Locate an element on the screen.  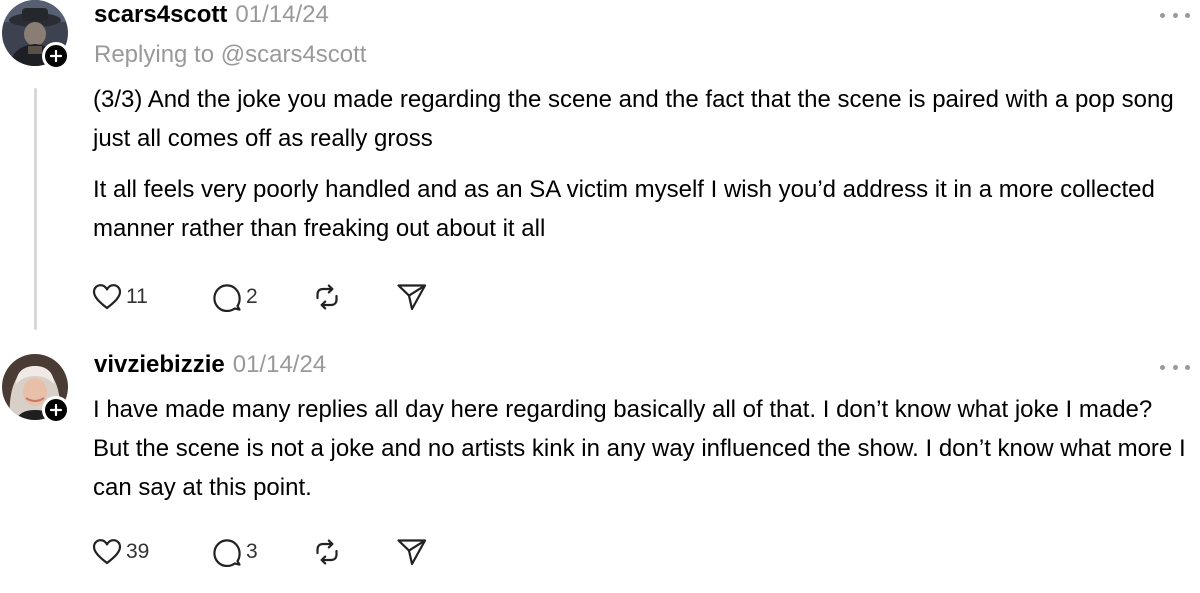
action-bar: 39 3 is located at coordinates (264, 552).